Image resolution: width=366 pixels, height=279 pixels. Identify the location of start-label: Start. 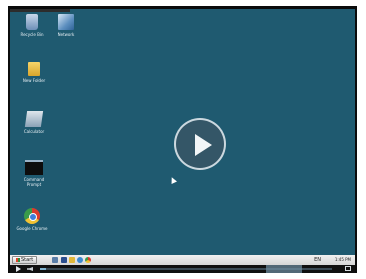
(27, 260).